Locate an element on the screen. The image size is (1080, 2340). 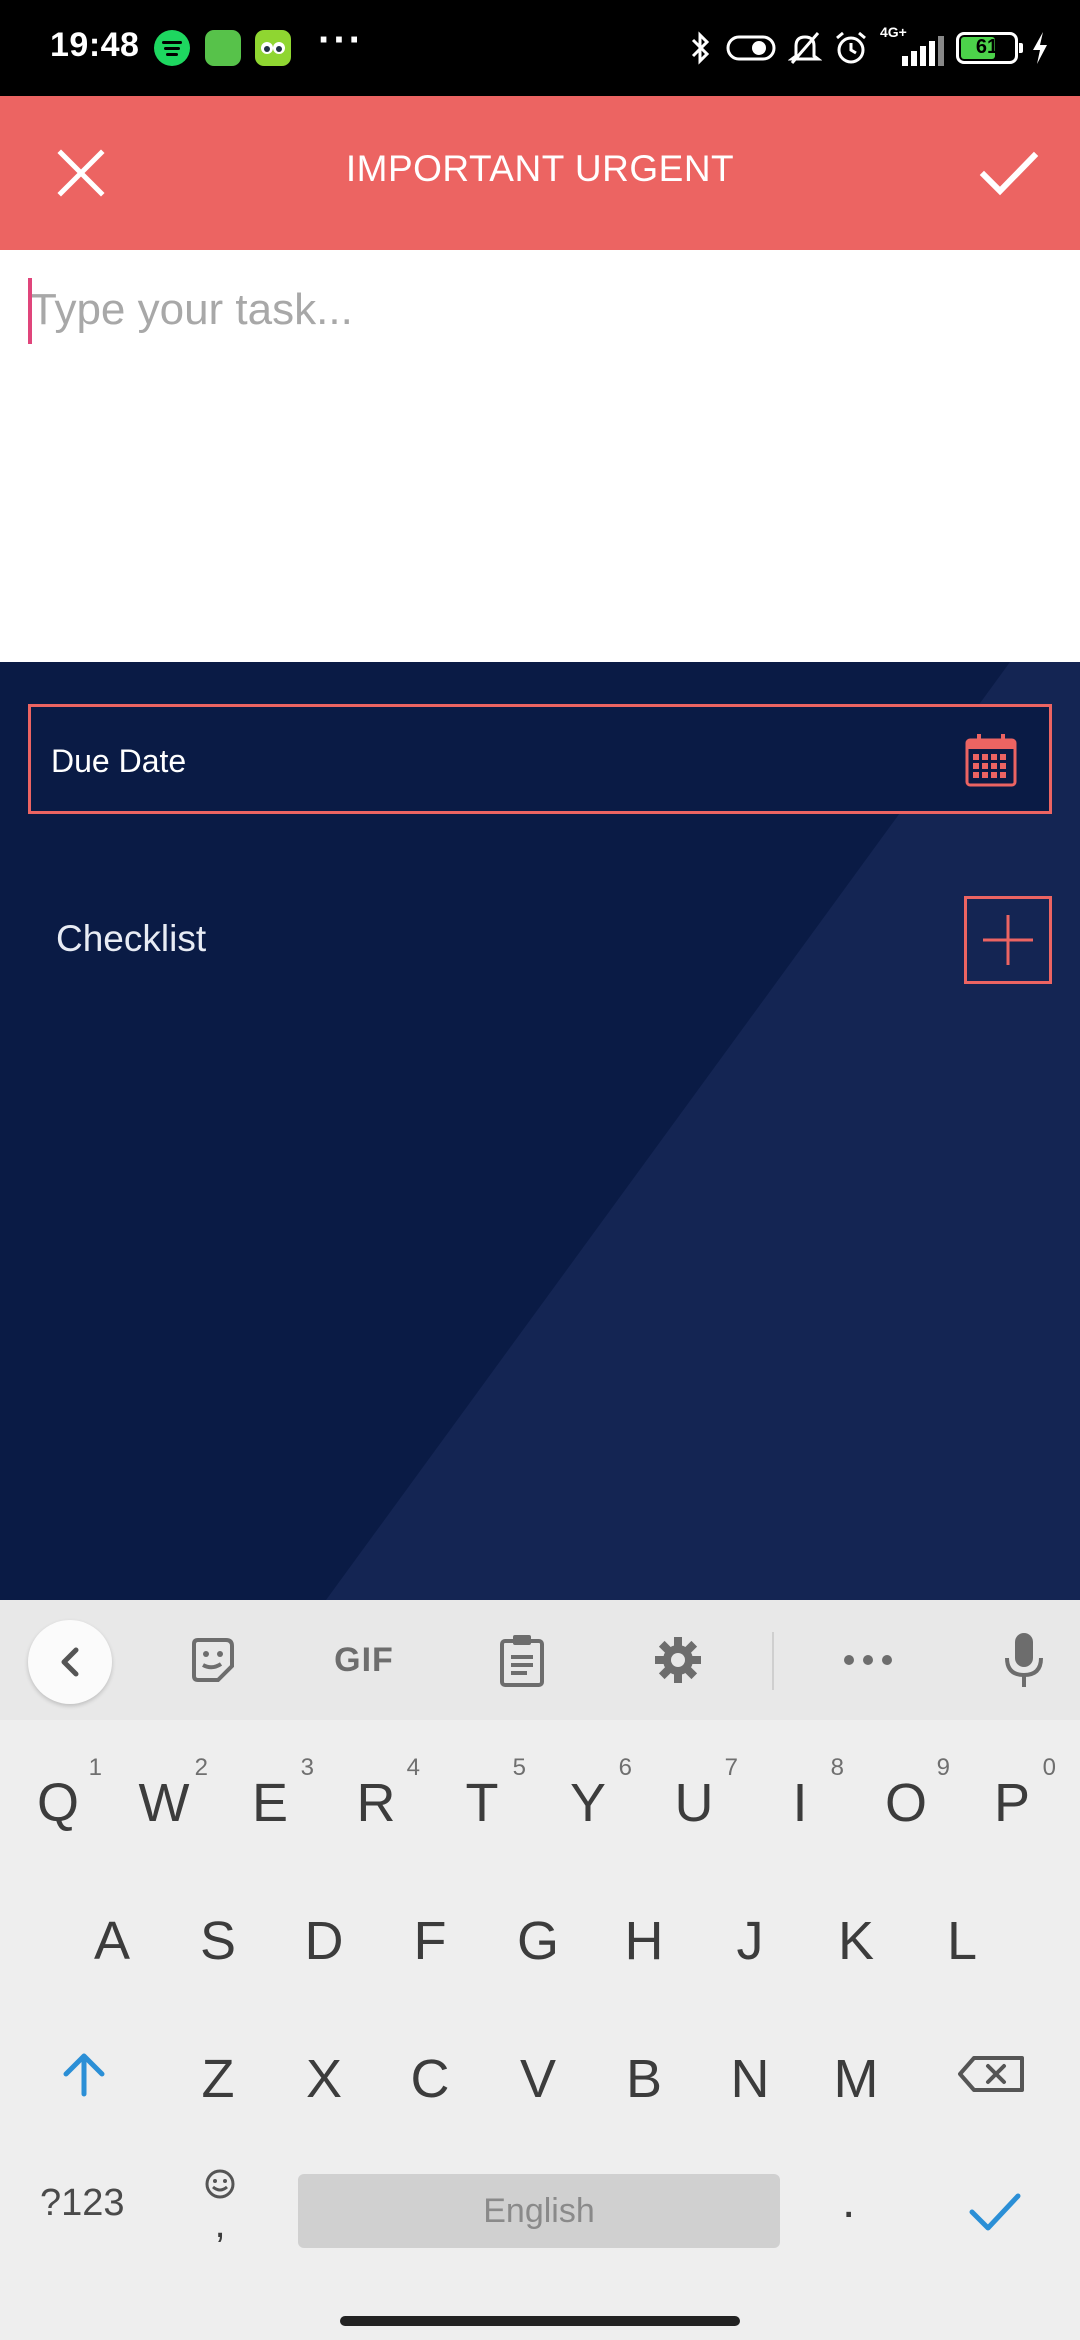
key-h: H is located at coordinates (644, 1935).